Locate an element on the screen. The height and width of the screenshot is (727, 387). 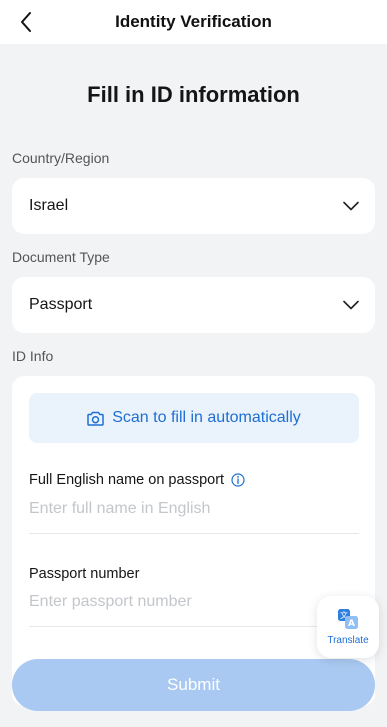
full-name-label-row: Full English name on passport is located at coordinates (137, 480).